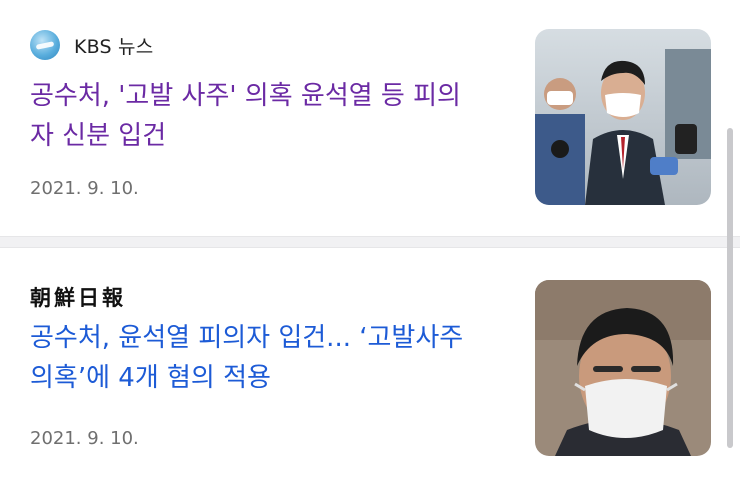  I want to click on source-name: KBS 뉴스, so click(114, 46).